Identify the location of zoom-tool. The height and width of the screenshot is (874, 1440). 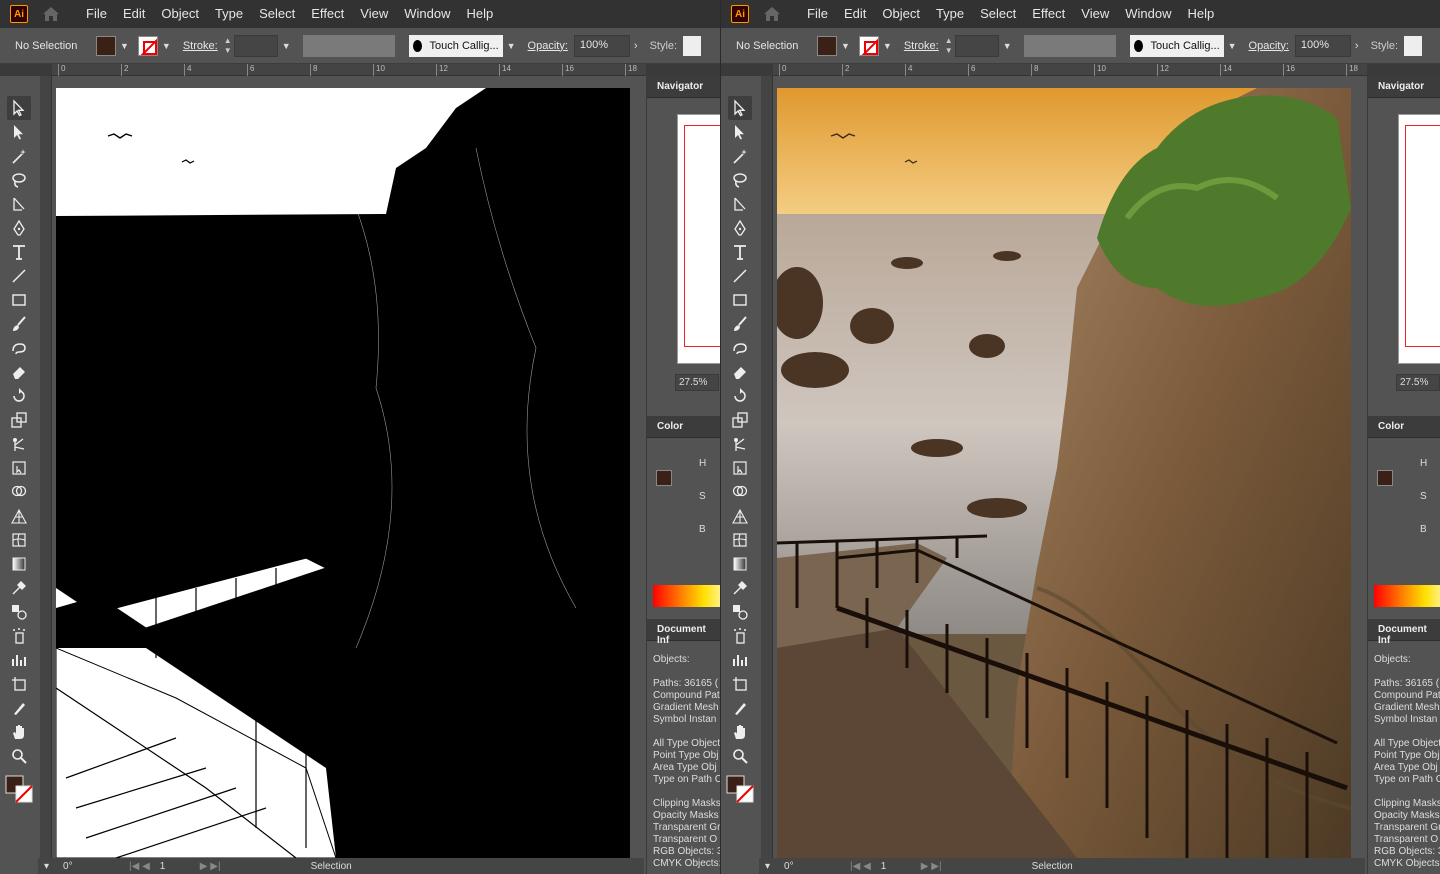
(740, 756).